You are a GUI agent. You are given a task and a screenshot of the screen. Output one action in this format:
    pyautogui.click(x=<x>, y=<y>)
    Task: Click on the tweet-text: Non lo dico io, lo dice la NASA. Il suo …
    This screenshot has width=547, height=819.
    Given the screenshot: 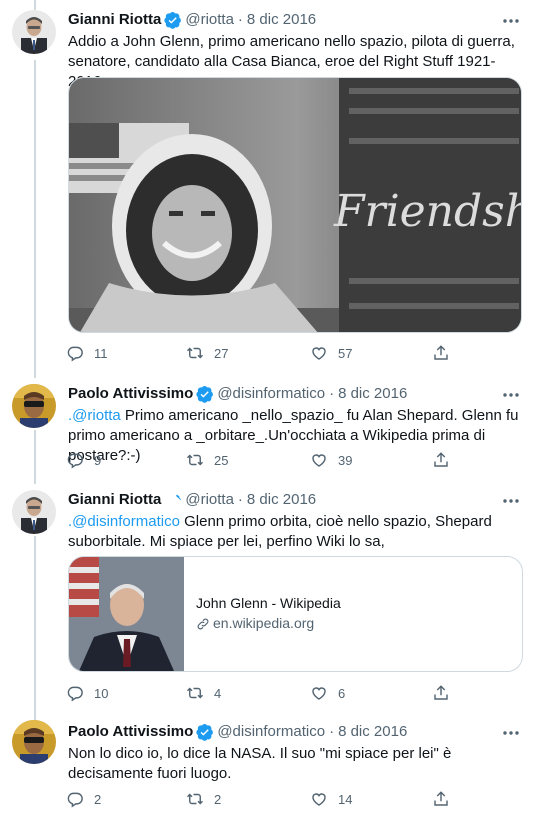 What is the action you would take?
    pyautogui.click(x=260, y=763)
    